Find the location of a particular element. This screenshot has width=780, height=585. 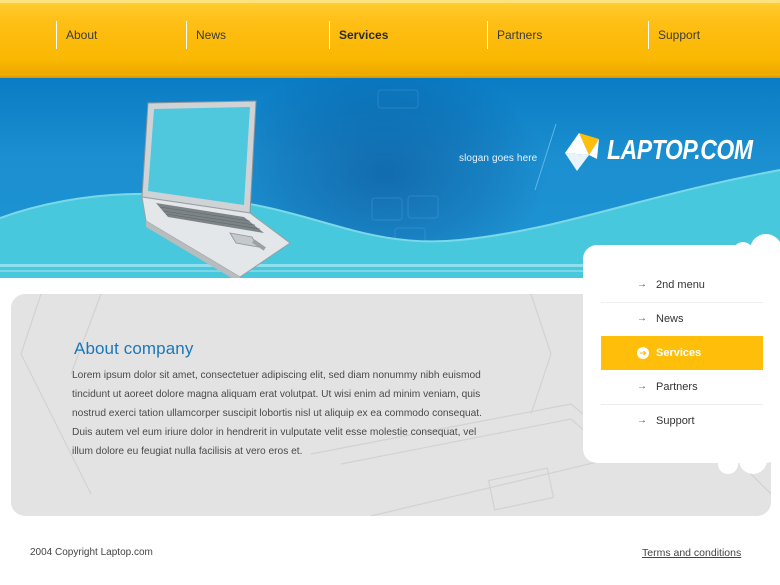

slogan-divider is located at coordinates (545, 157).